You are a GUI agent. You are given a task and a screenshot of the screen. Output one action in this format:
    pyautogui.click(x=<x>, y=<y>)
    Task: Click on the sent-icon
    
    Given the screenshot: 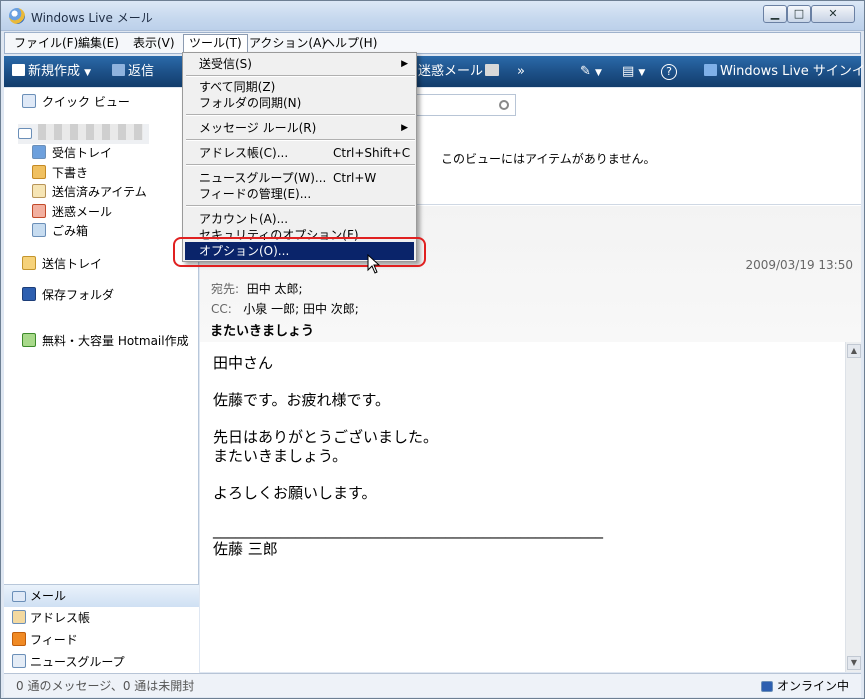 What is the action you would take?
    pyautogui.click(x=39, y=191)
    